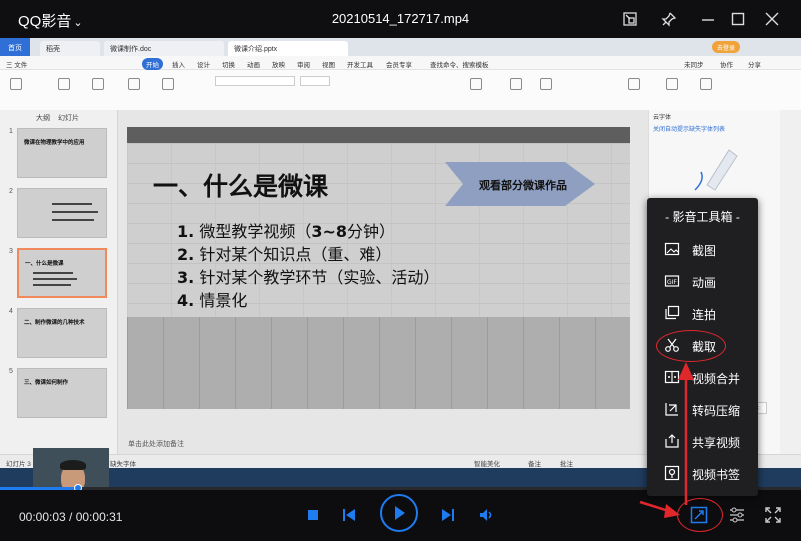  I want to click on settings-icon, so click(737, 515).